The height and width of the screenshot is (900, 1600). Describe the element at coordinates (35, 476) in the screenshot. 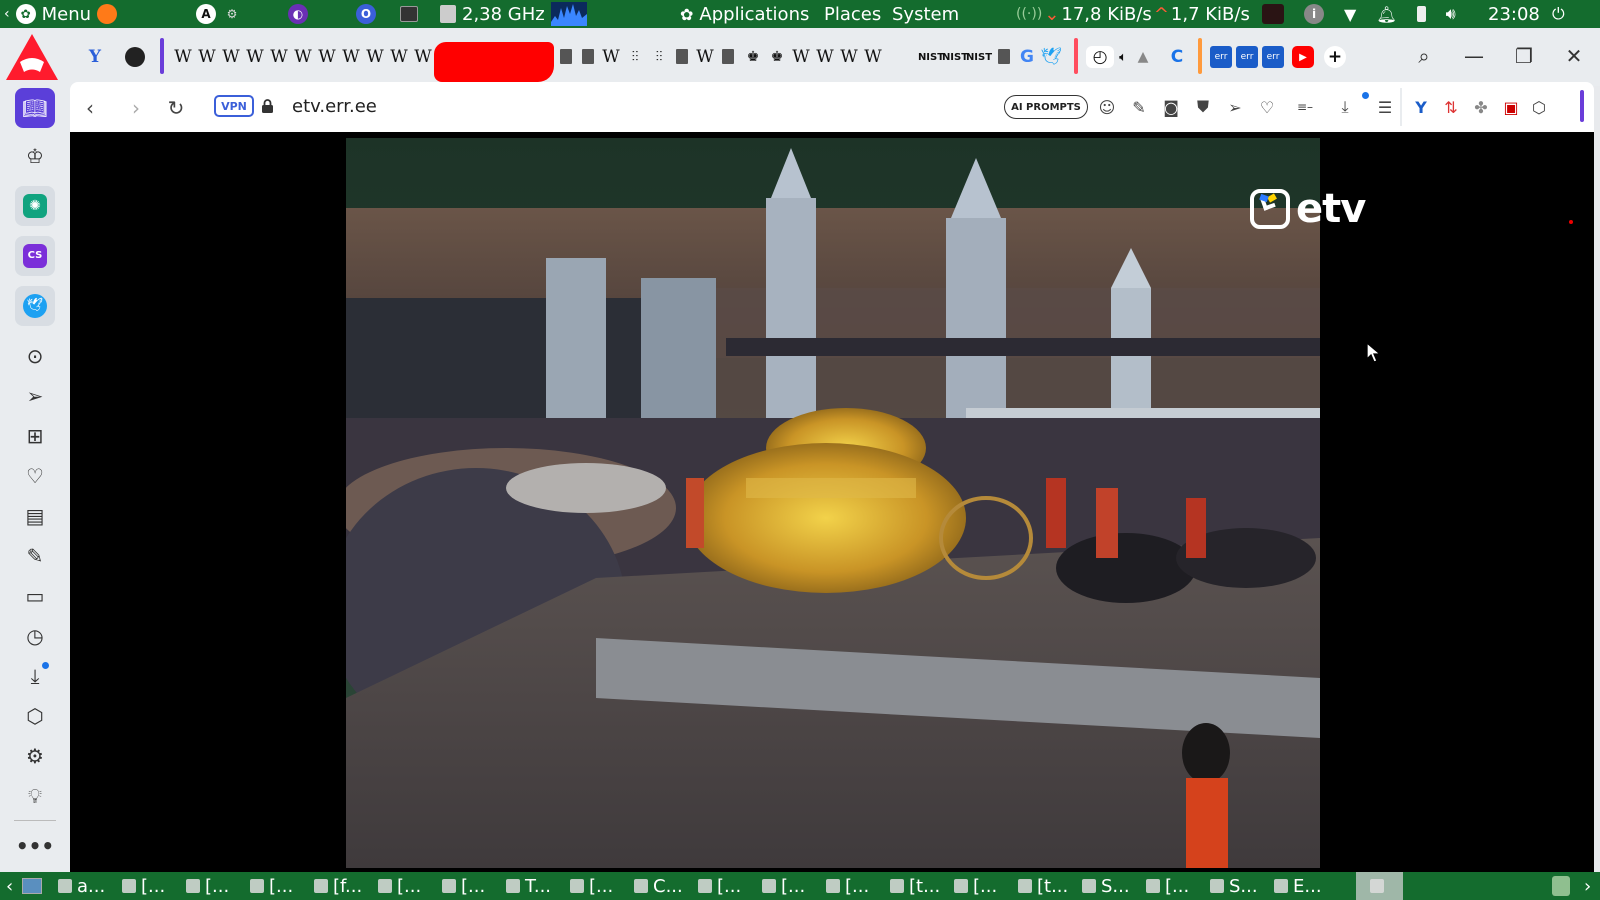

I see `sidebar-favorites-button: ♡` at that location.